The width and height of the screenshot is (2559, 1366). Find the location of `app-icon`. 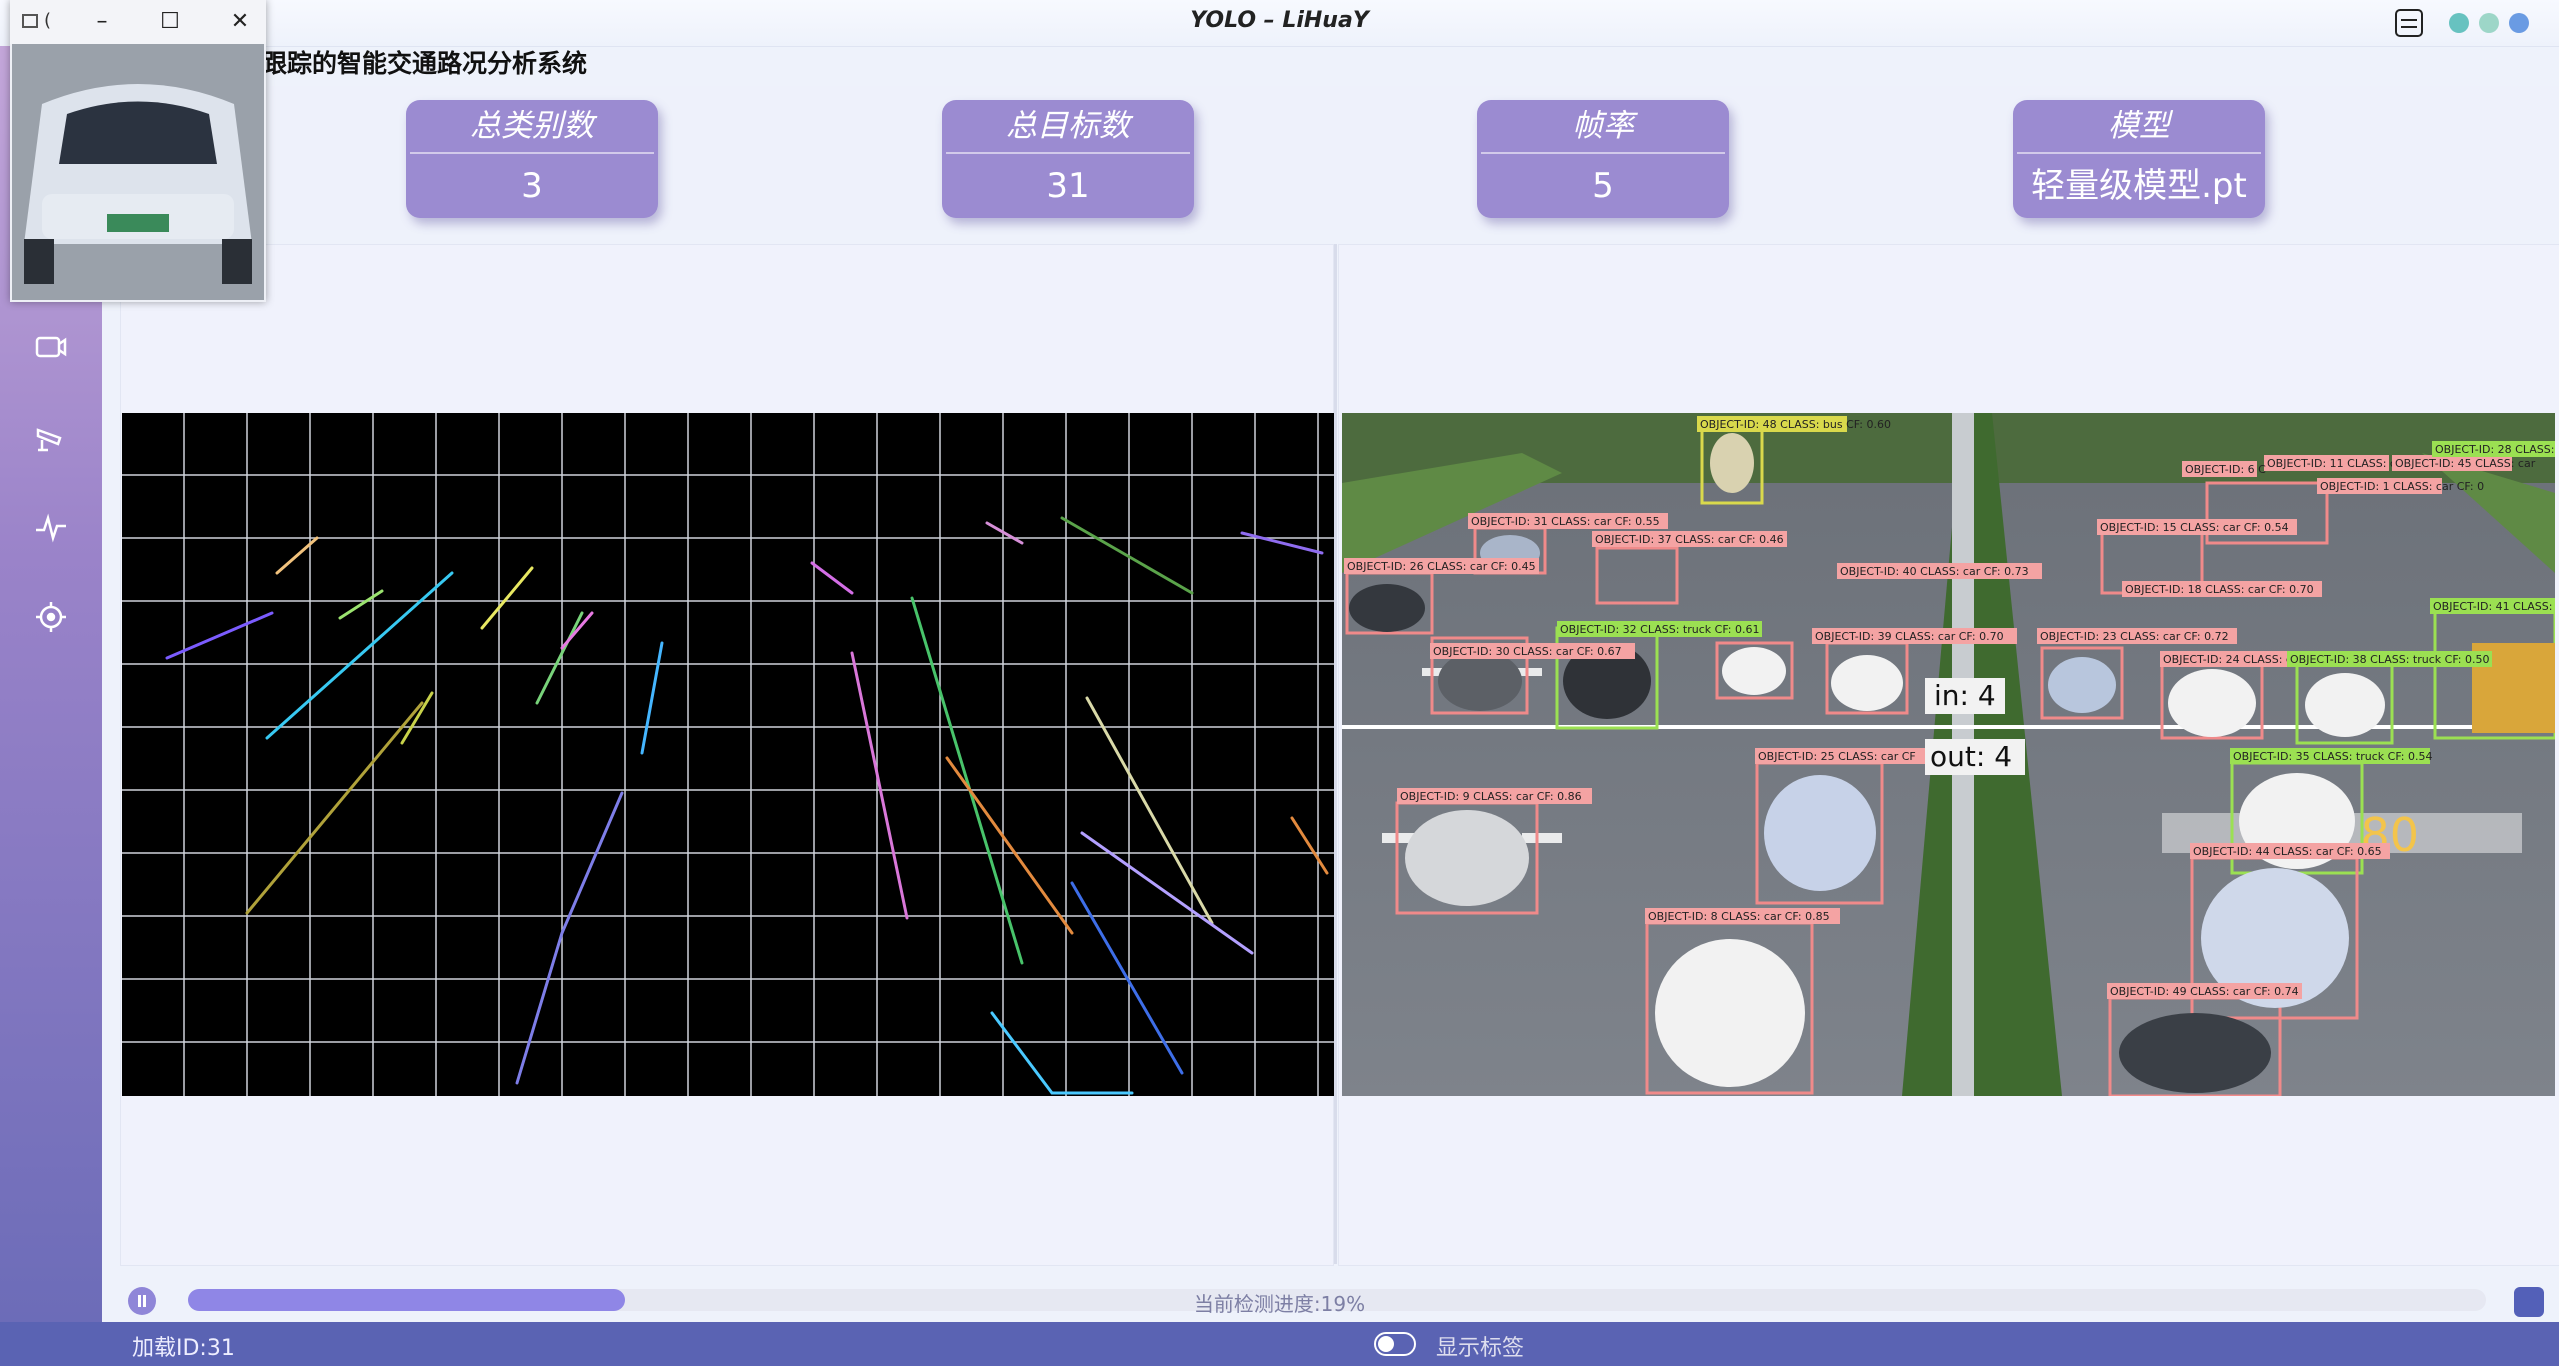

app-icon is located at coordinates (30, 21).